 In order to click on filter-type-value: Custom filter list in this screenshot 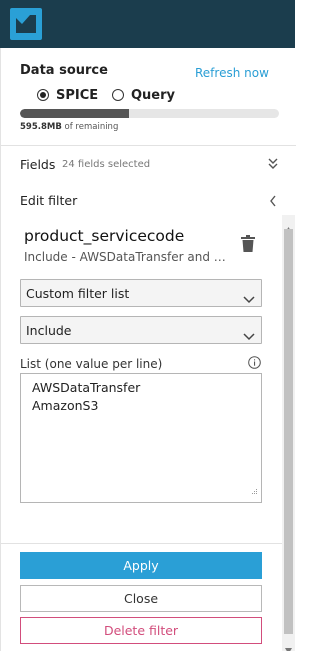, I will do `click(78, 293)`.